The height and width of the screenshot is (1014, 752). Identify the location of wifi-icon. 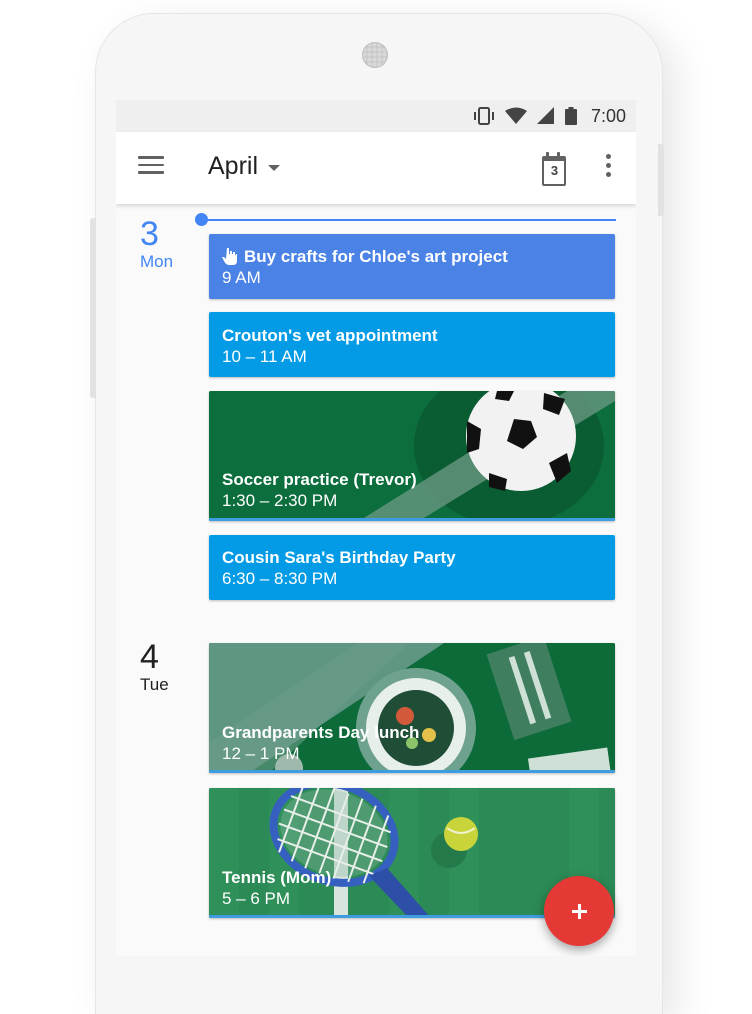
(515, 116).